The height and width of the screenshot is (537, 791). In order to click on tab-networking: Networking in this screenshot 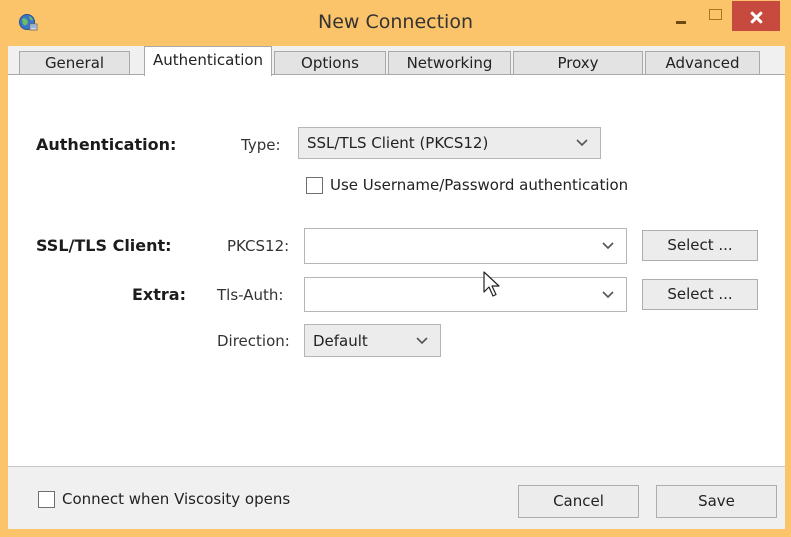, I will do `click(449, 62)`.